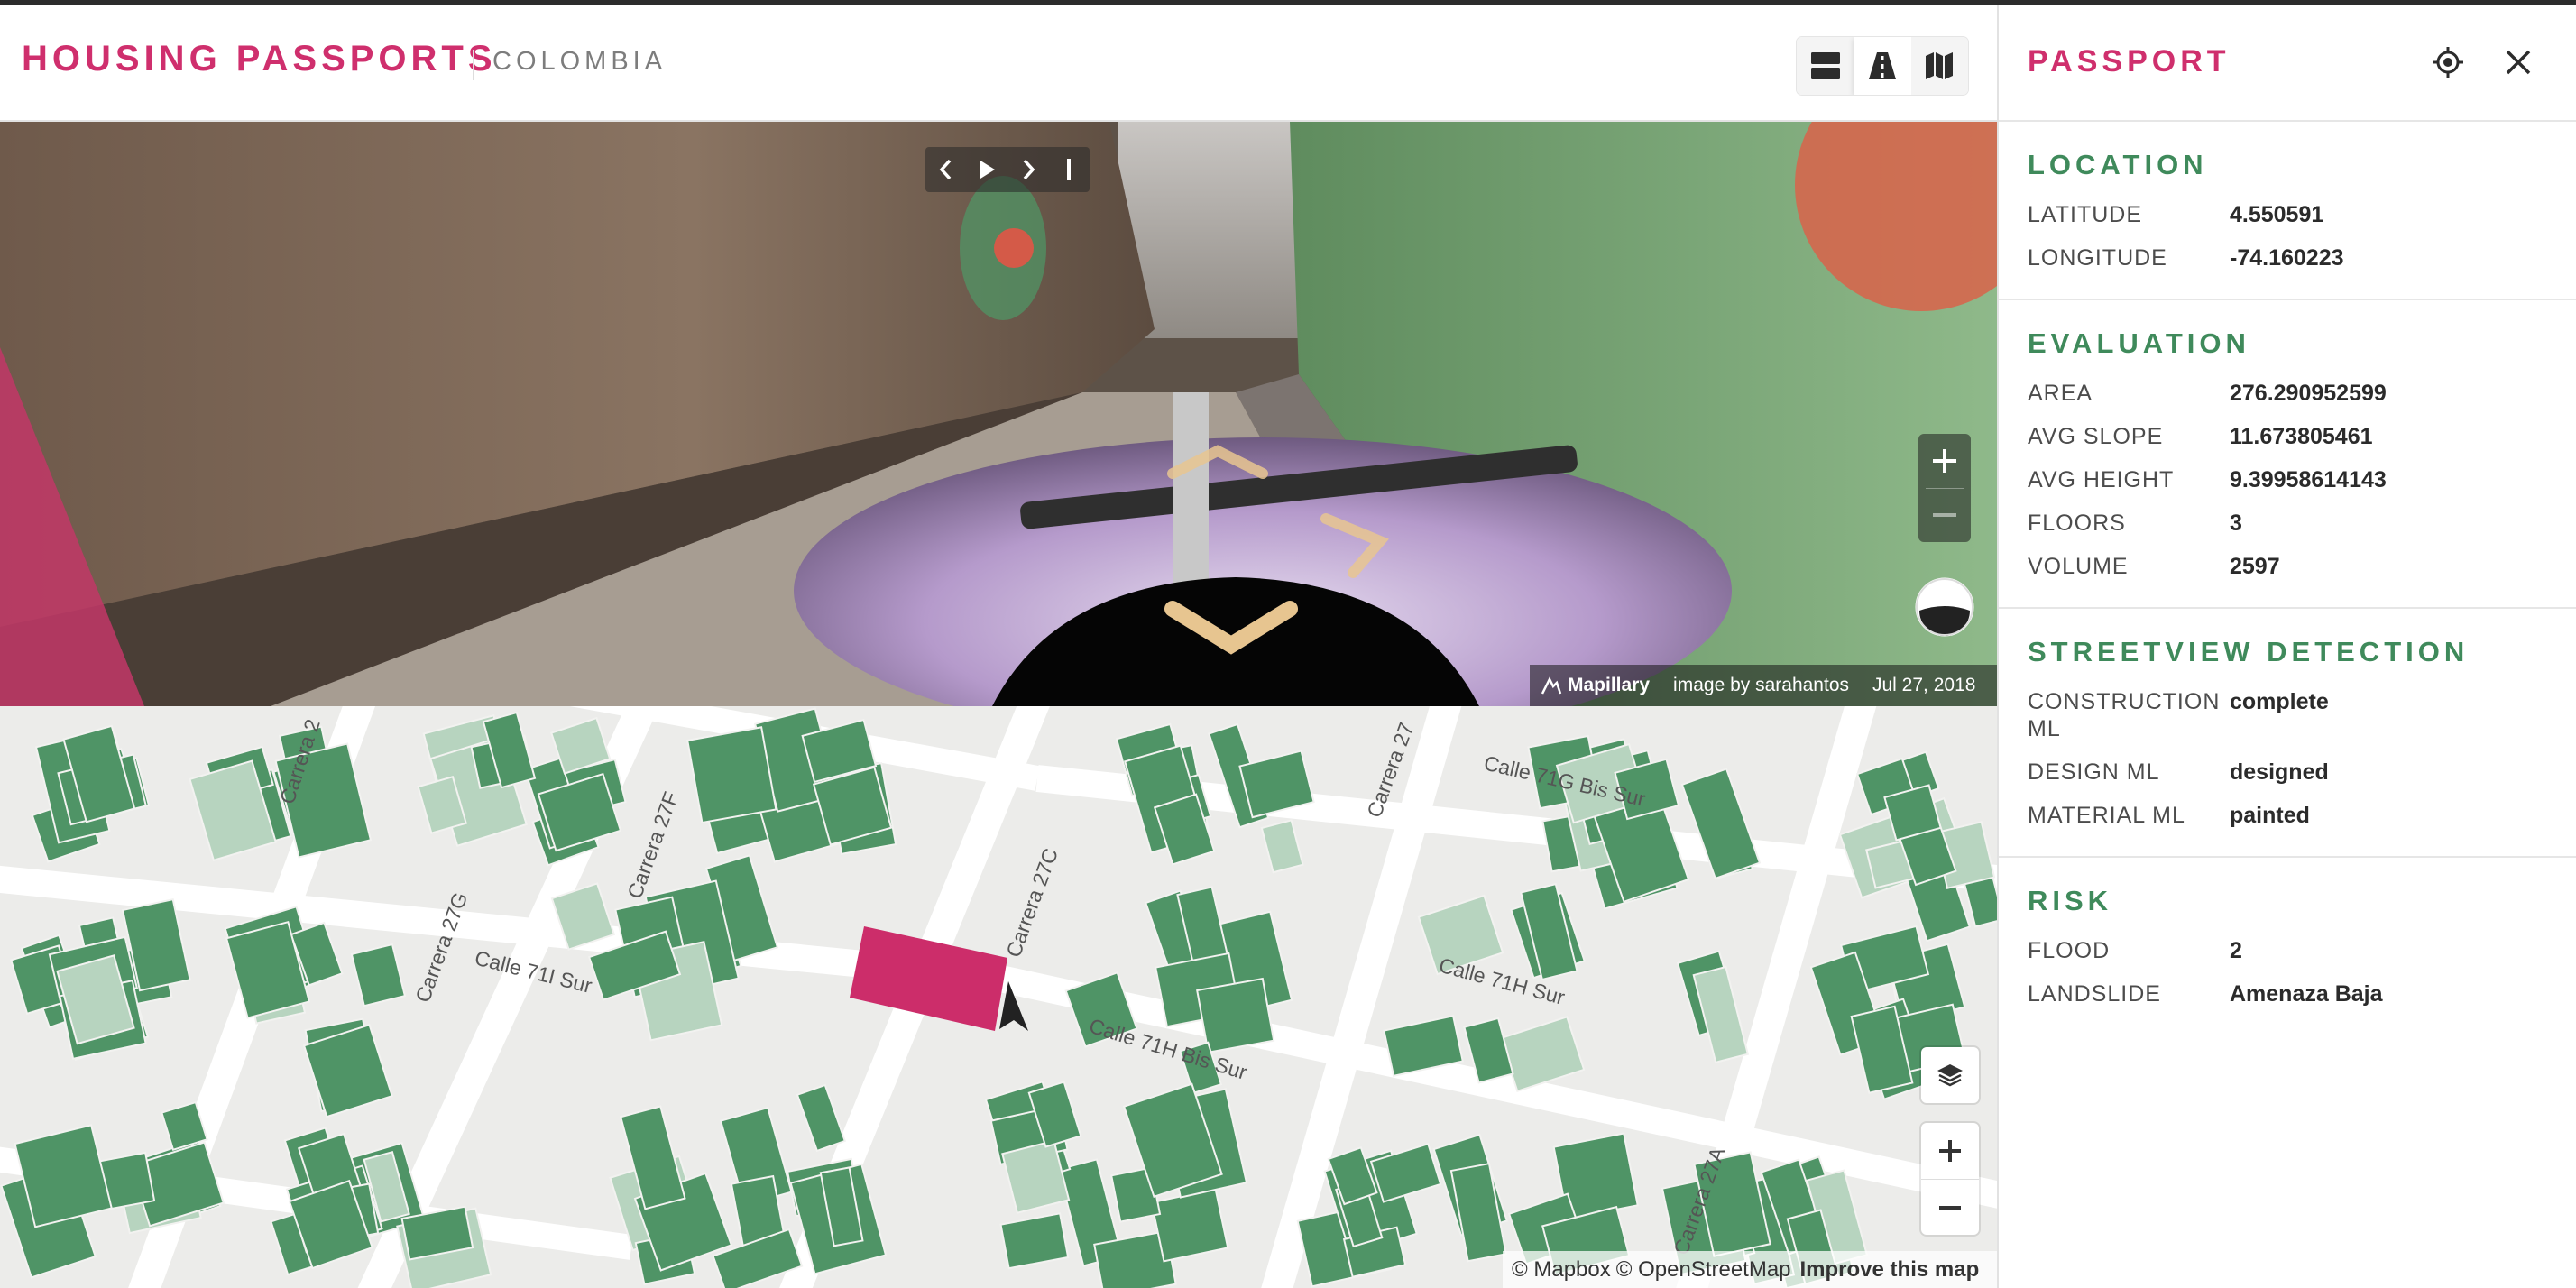  I want to click on attribute-row: FLOORS 3, so click(2287, 523).